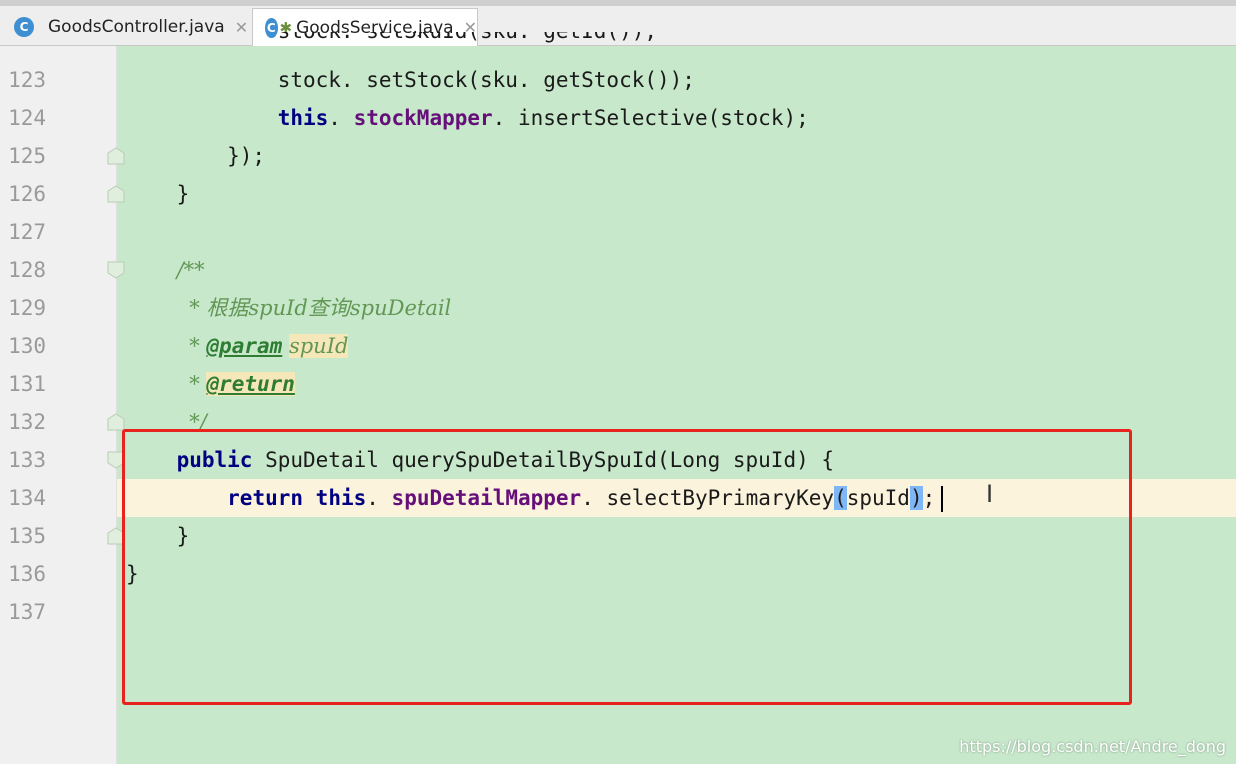 The image size is (1236, 764). I want to click on code-token: ., so click(341, 118).